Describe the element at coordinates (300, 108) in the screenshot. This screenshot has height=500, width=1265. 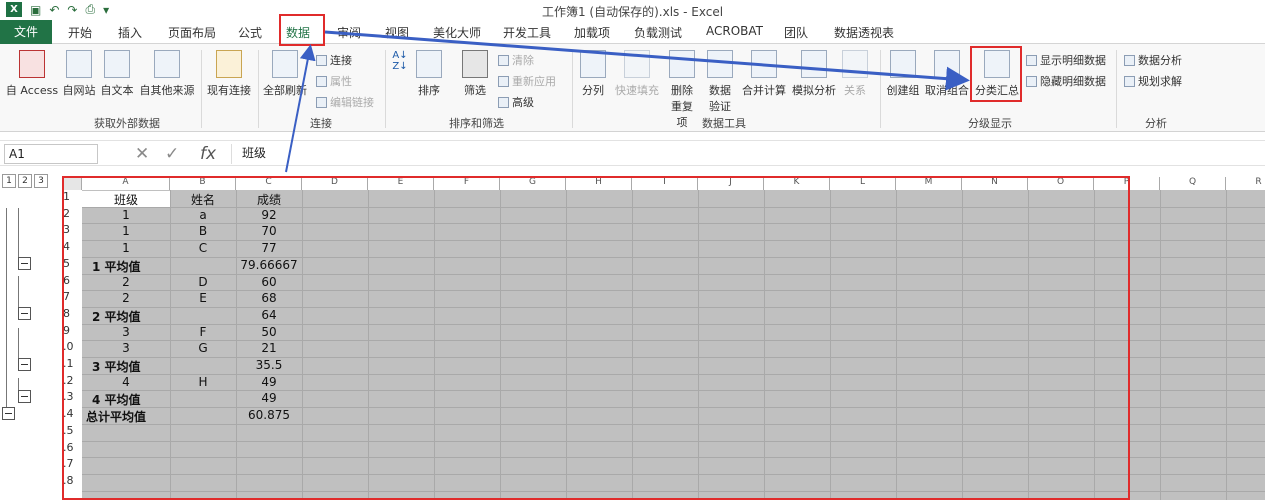
I see `arrow-to-data-tab` at that location.